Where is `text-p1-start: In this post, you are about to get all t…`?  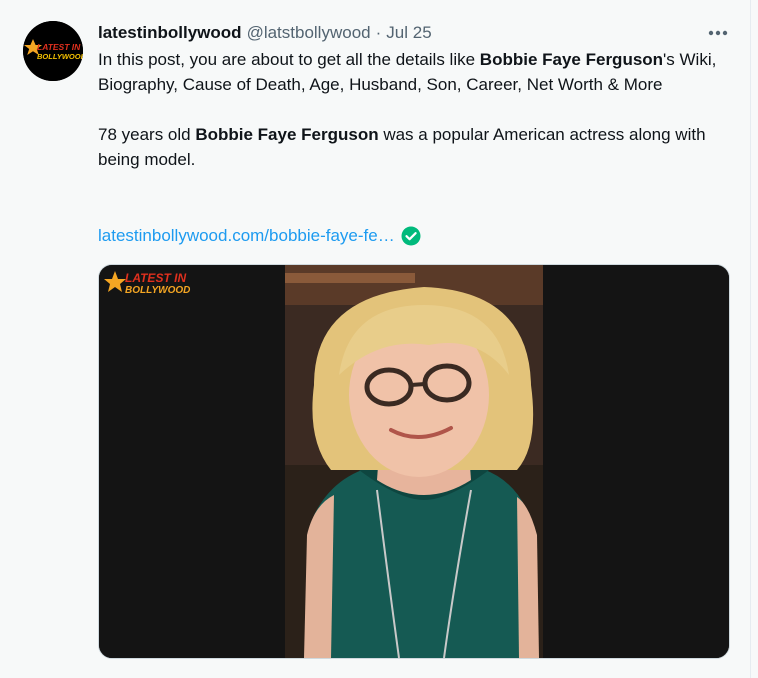
text-p1-start: In this post, you are about to get all t… is located at coordinates (289, 59).